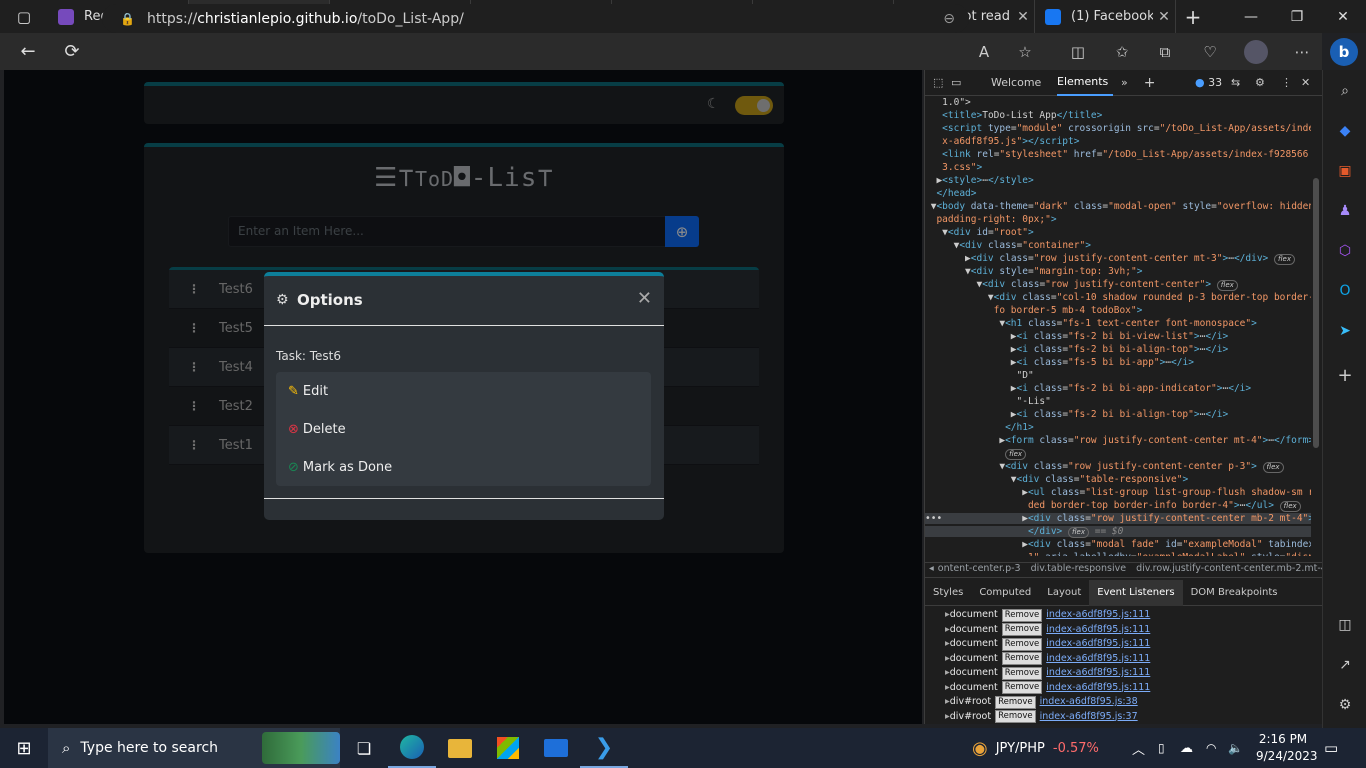 The width and height of the screenshot is (1366, 768). Describe the element at coordinates (1345, 291) in the screenshot. I see `outlook-icon: O` at that location.